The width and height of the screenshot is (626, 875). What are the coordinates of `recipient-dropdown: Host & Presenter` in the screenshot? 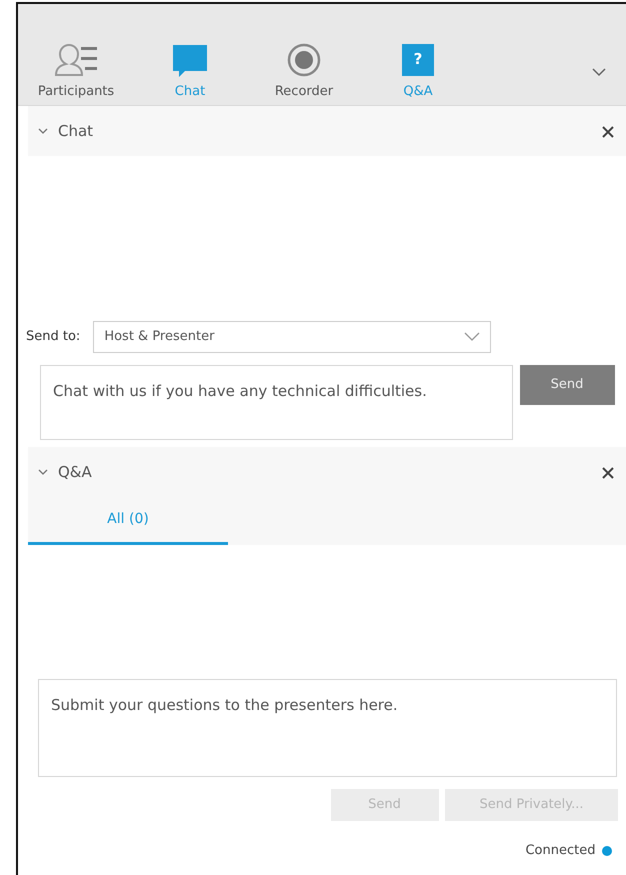 It's located at (292, 337).